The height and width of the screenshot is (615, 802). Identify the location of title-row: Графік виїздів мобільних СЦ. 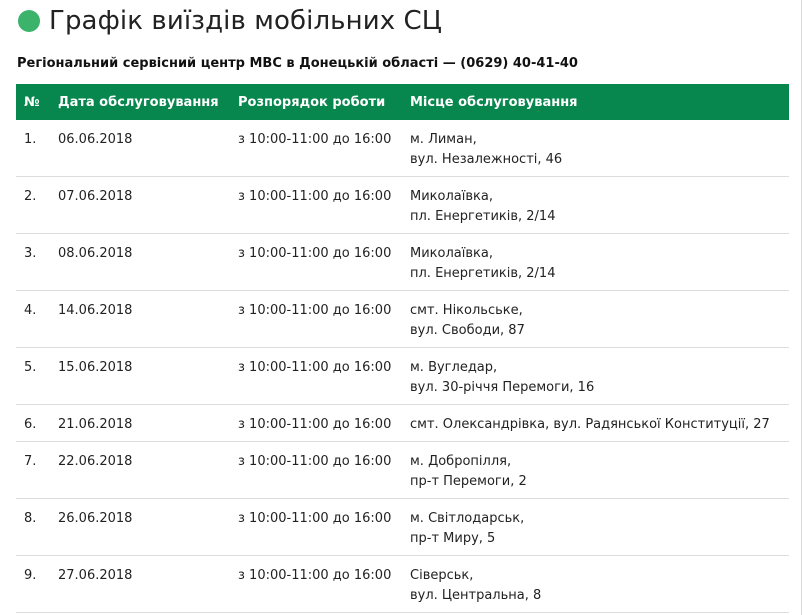
(230, 21).